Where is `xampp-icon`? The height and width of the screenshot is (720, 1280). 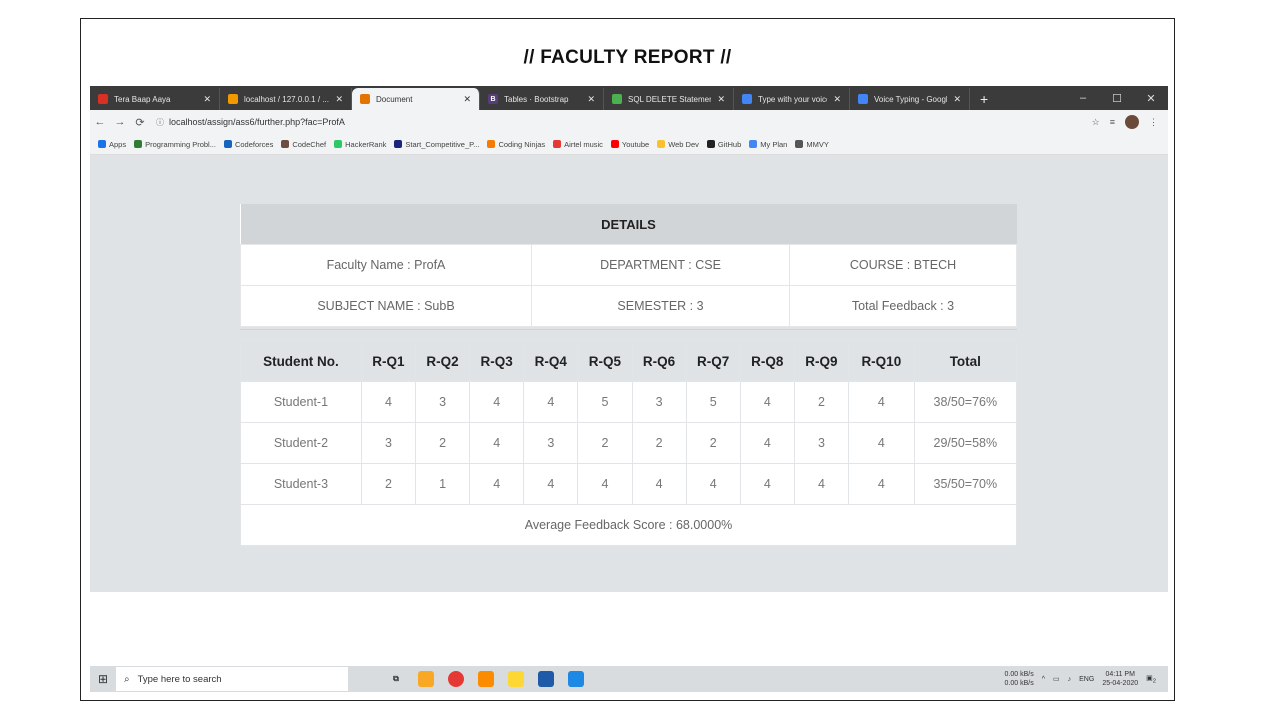
xampp-icon is located at coordinates (486, 679).